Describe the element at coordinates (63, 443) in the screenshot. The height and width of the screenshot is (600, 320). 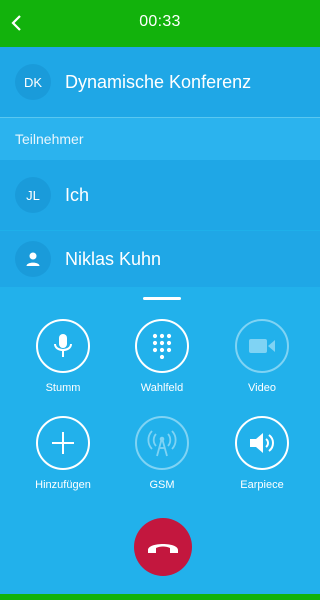
I see `plus-icon` at that location.